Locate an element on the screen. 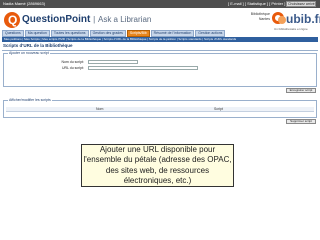 Image resolution: width=320 pixels, height=240 pixels. logo-name: QuestionPoint is located at coordinates (56, 19).